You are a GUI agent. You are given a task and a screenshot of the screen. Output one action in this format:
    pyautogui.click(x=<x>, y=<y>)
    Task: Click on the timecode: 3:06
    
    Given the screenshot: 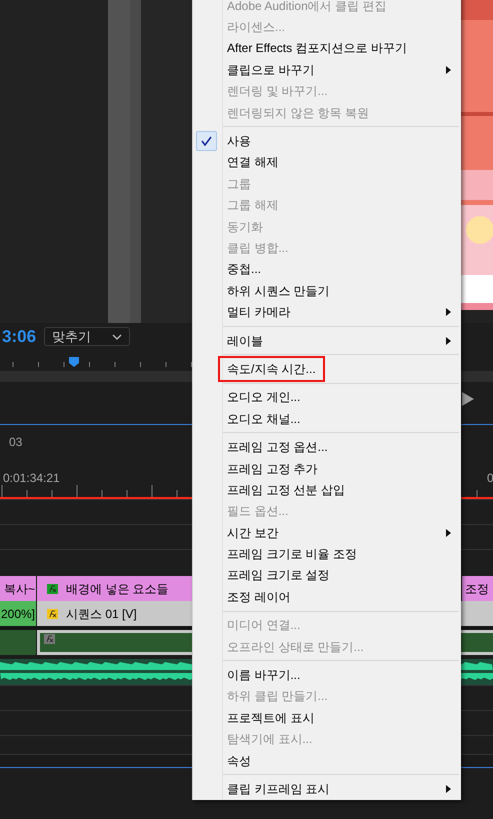 What is the action you would take?
    pyautogui.click(x=20, y=337)
    